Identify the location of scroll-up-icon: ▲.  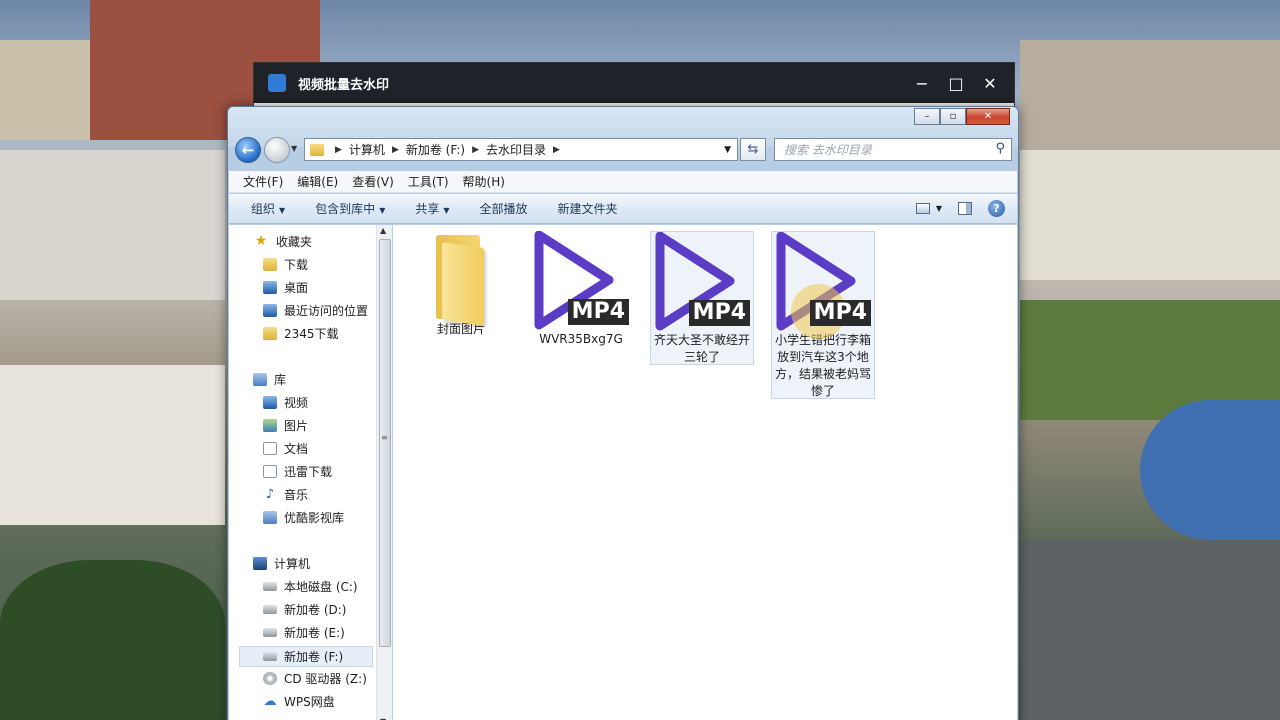
(383, 230).